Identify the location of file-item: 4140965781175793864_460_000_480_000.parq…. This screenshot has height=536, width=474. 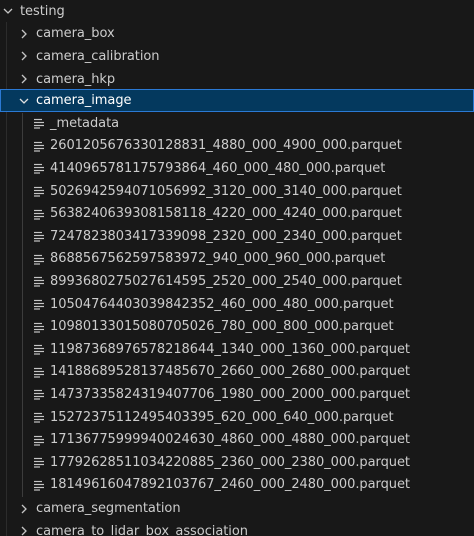
(237, 168).